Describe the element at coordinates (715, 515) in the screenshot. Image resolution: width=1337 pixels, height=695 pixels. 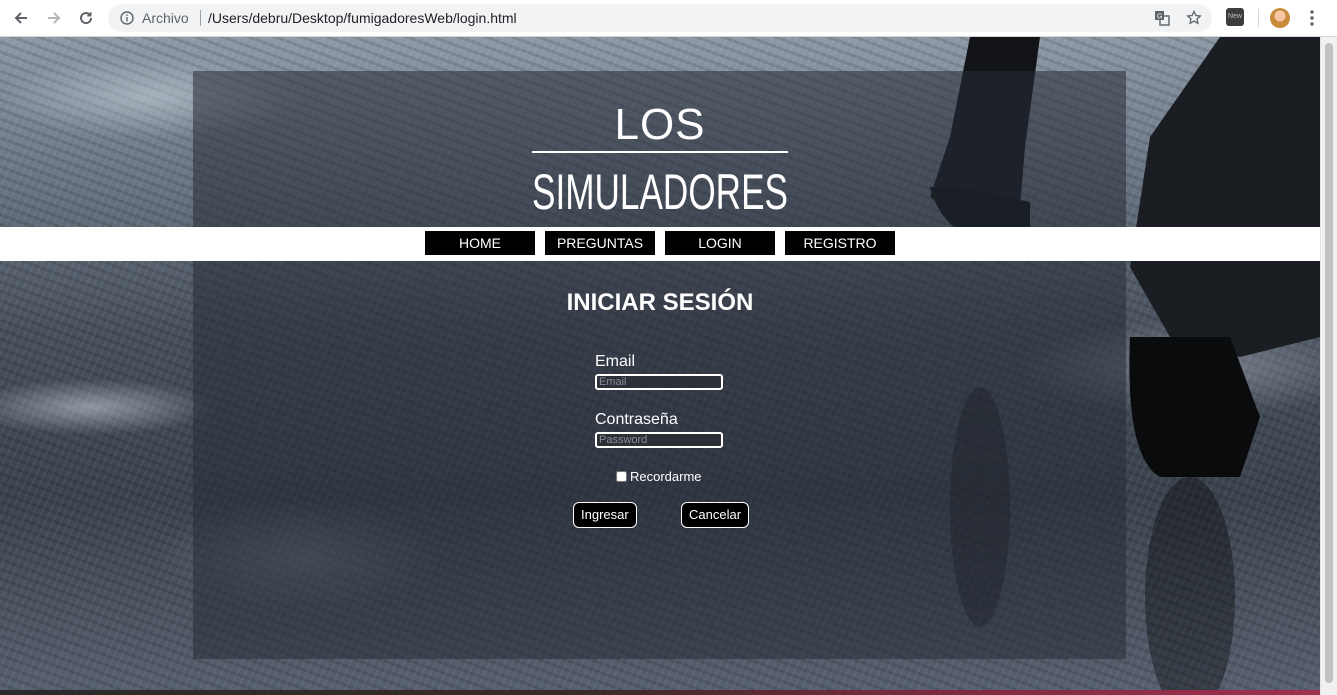
I see `cancel-button: Cancelar` at that location.